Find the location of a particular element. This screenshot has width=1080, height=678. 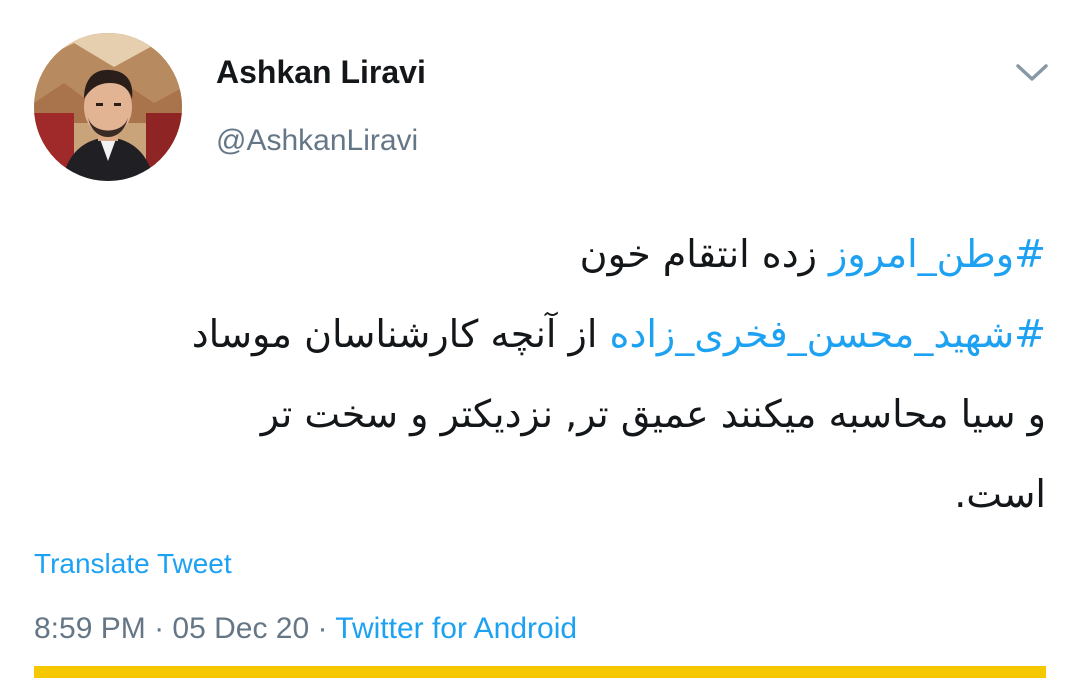

tweet-time: 8:59 PM is located at coordinates (90, 628).